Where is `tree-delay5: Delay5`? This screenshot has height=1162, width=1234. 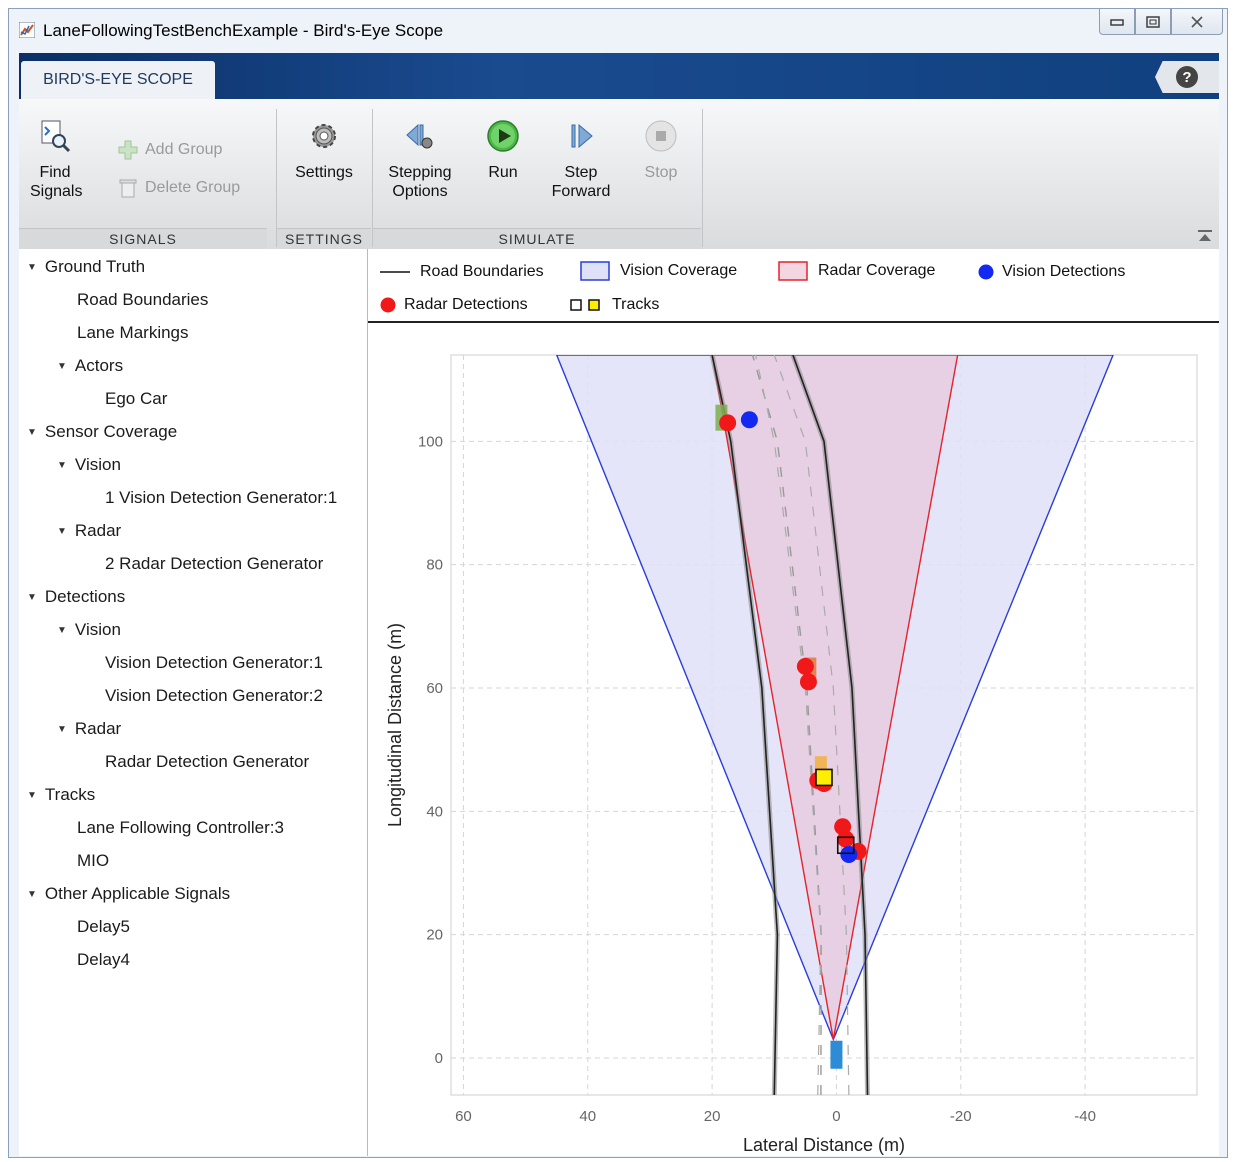 tree-delay5: Delay5 is located at coordinates (103, 927).